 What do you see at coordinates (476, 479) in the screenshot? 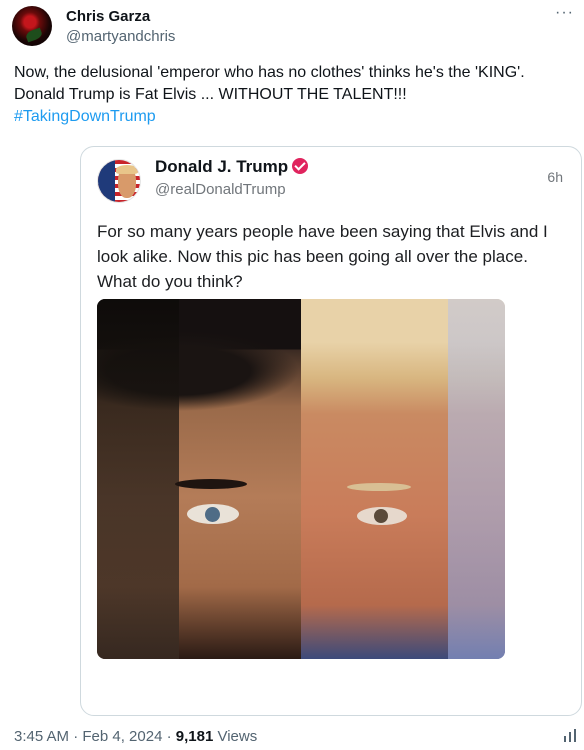
I see `photo-shadow-right` at bounding box center [476, 479].